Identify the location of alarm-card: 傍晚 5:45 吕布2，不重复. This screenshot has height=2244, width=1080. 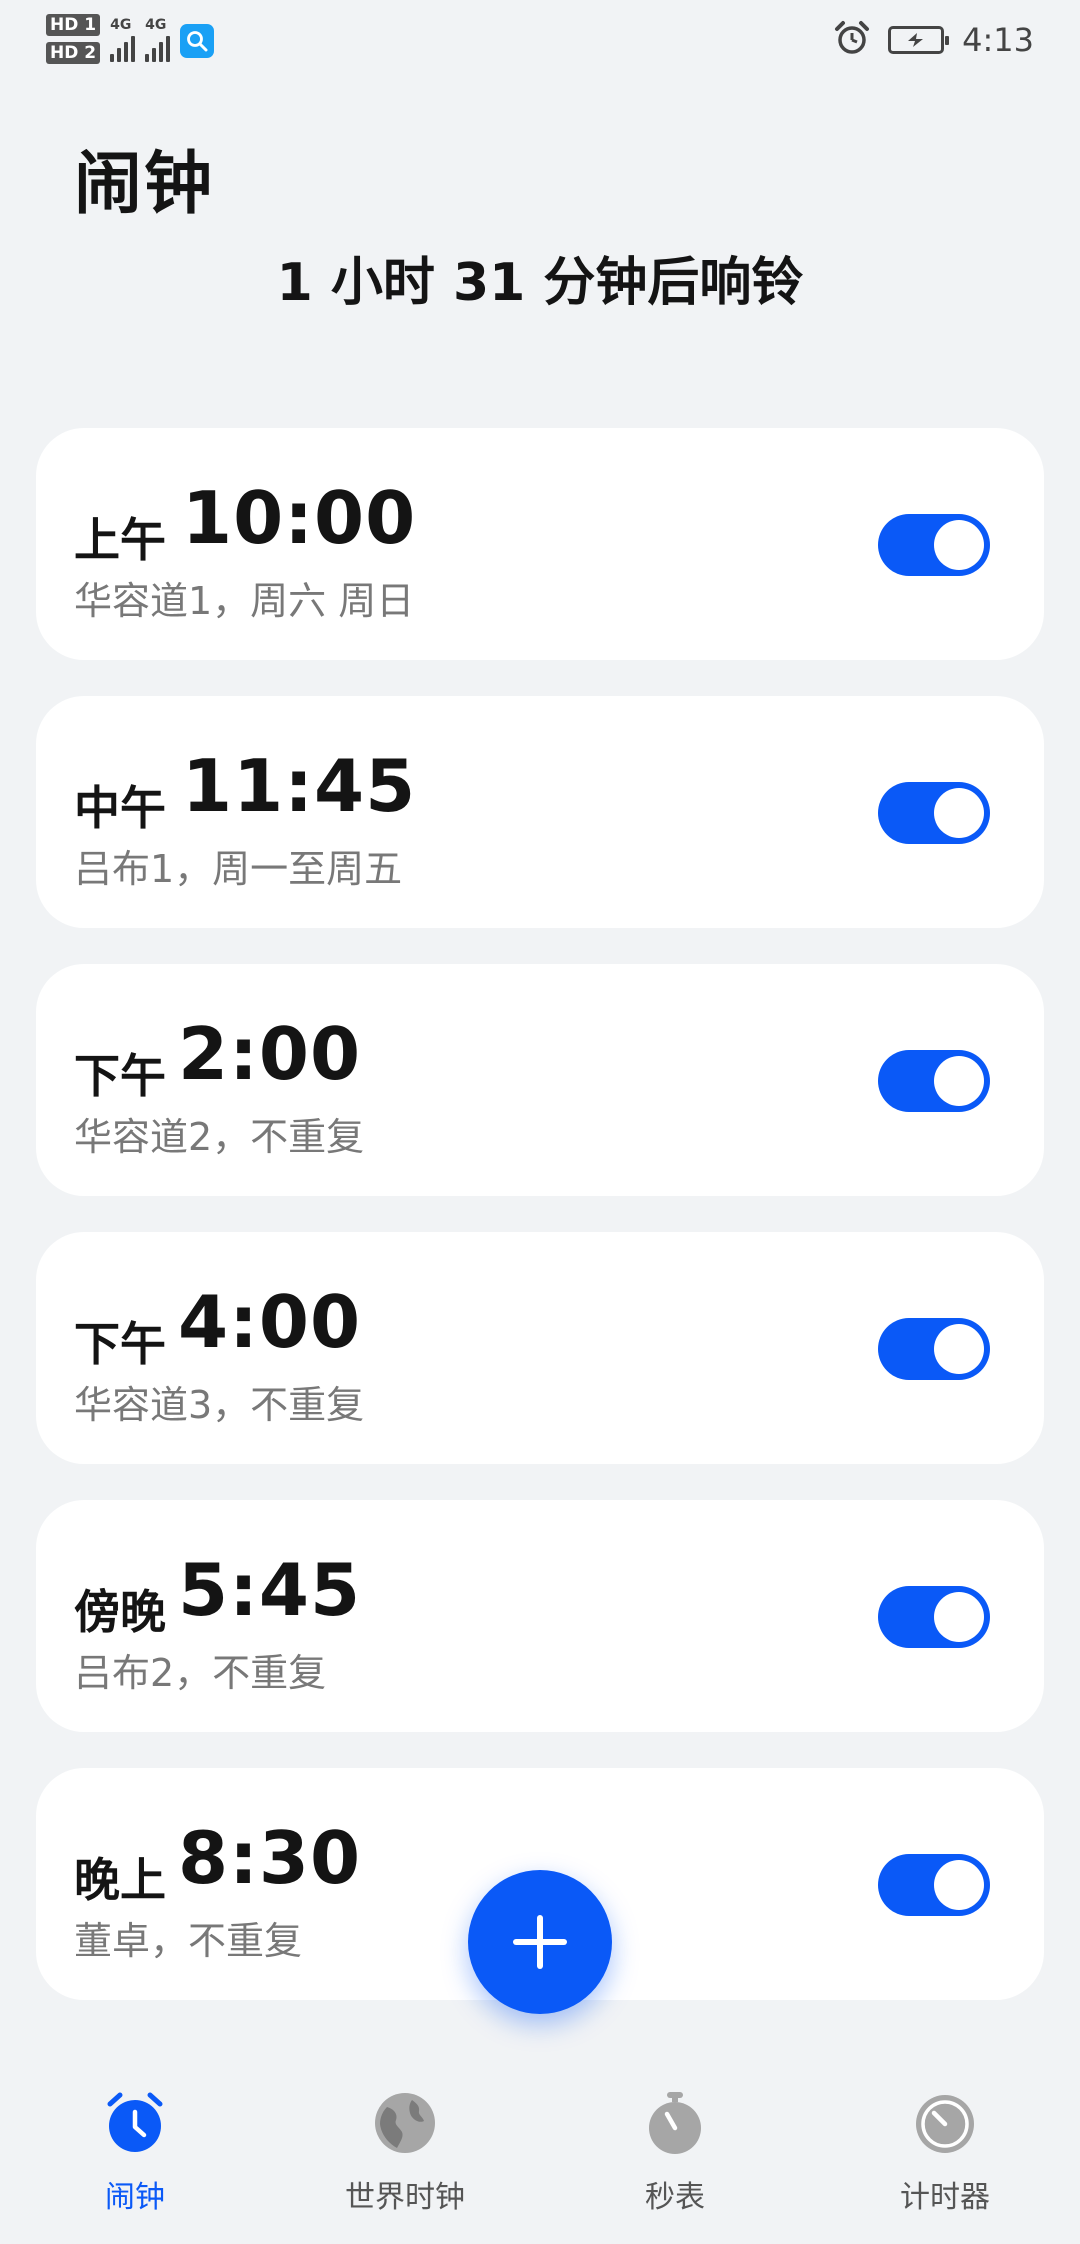
(540, 1616).